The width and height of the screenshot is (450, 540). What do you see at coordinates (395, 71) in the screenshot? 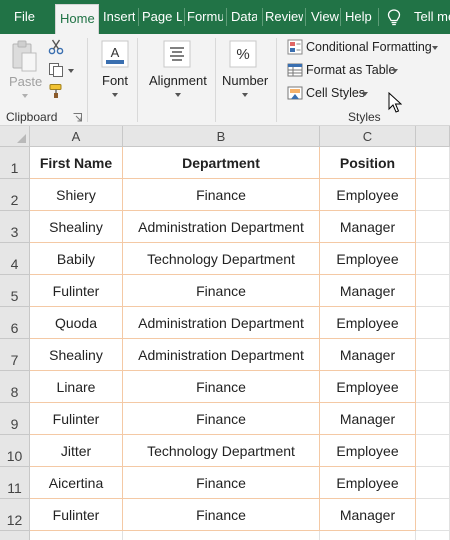
I see `format-as-table-dropdown-icon` at bounding box center [395, 71].